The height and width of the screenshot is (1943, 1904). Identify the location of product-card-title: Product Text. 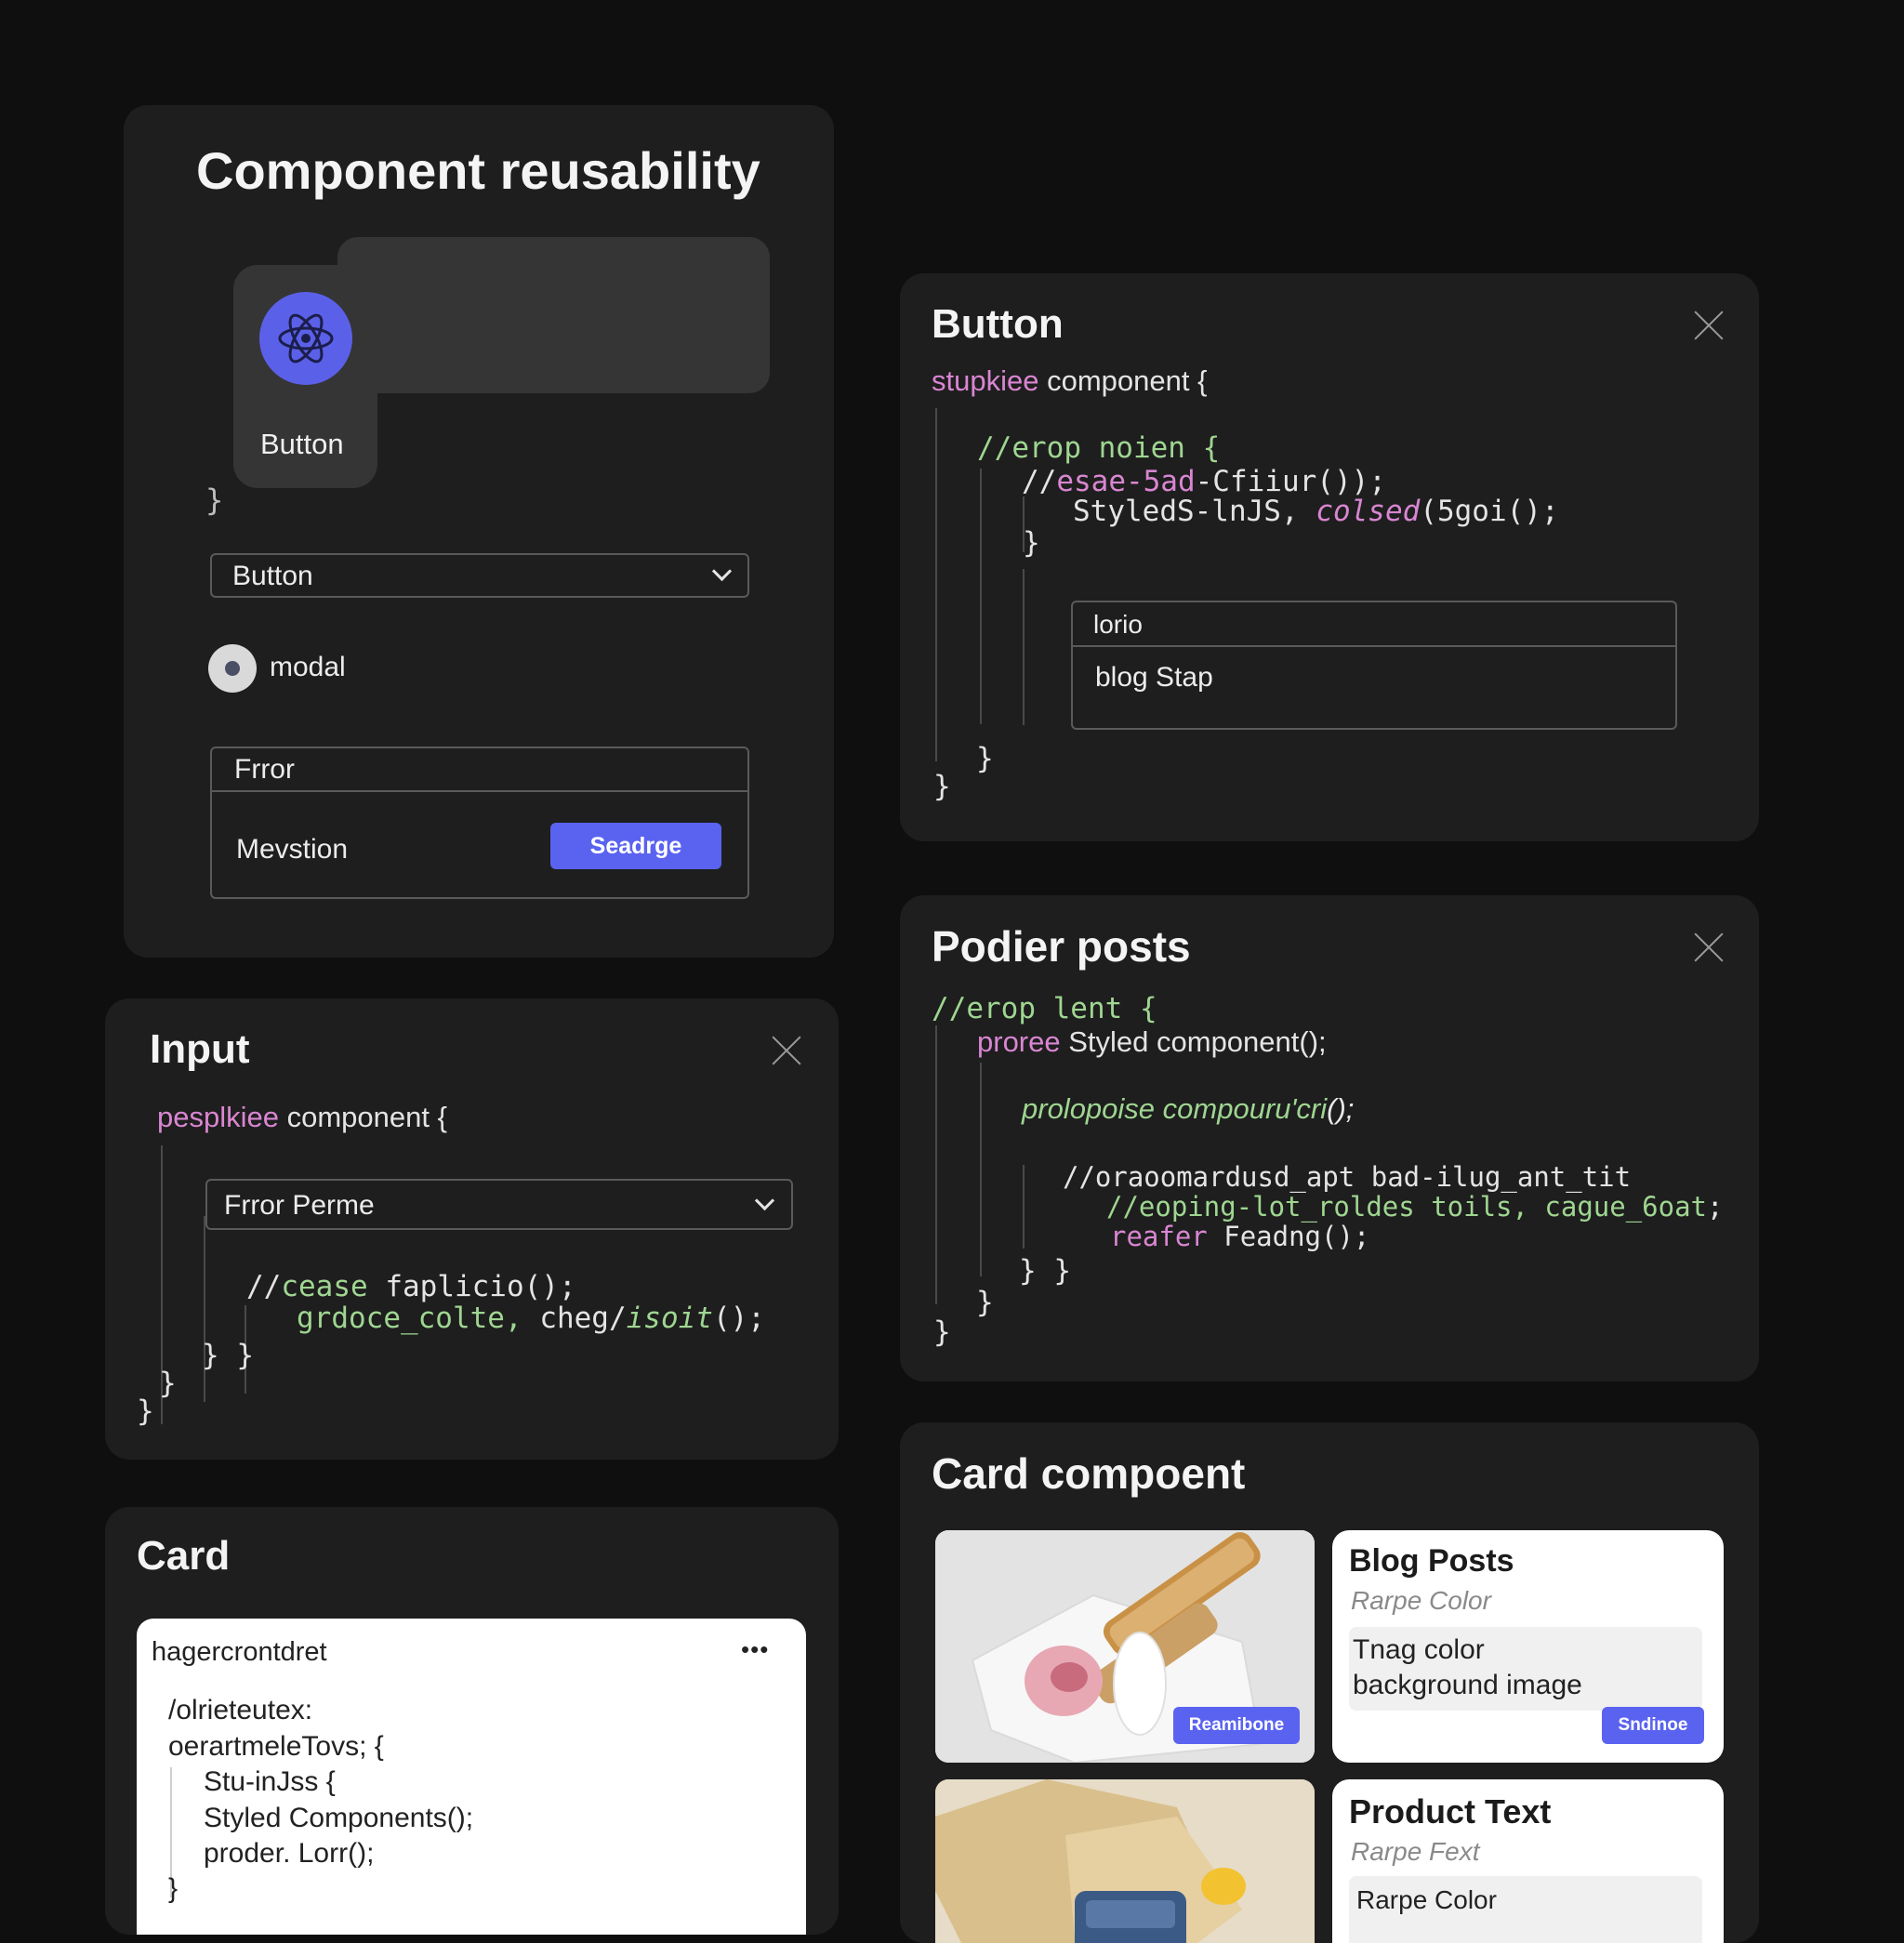
(1450, 1812).